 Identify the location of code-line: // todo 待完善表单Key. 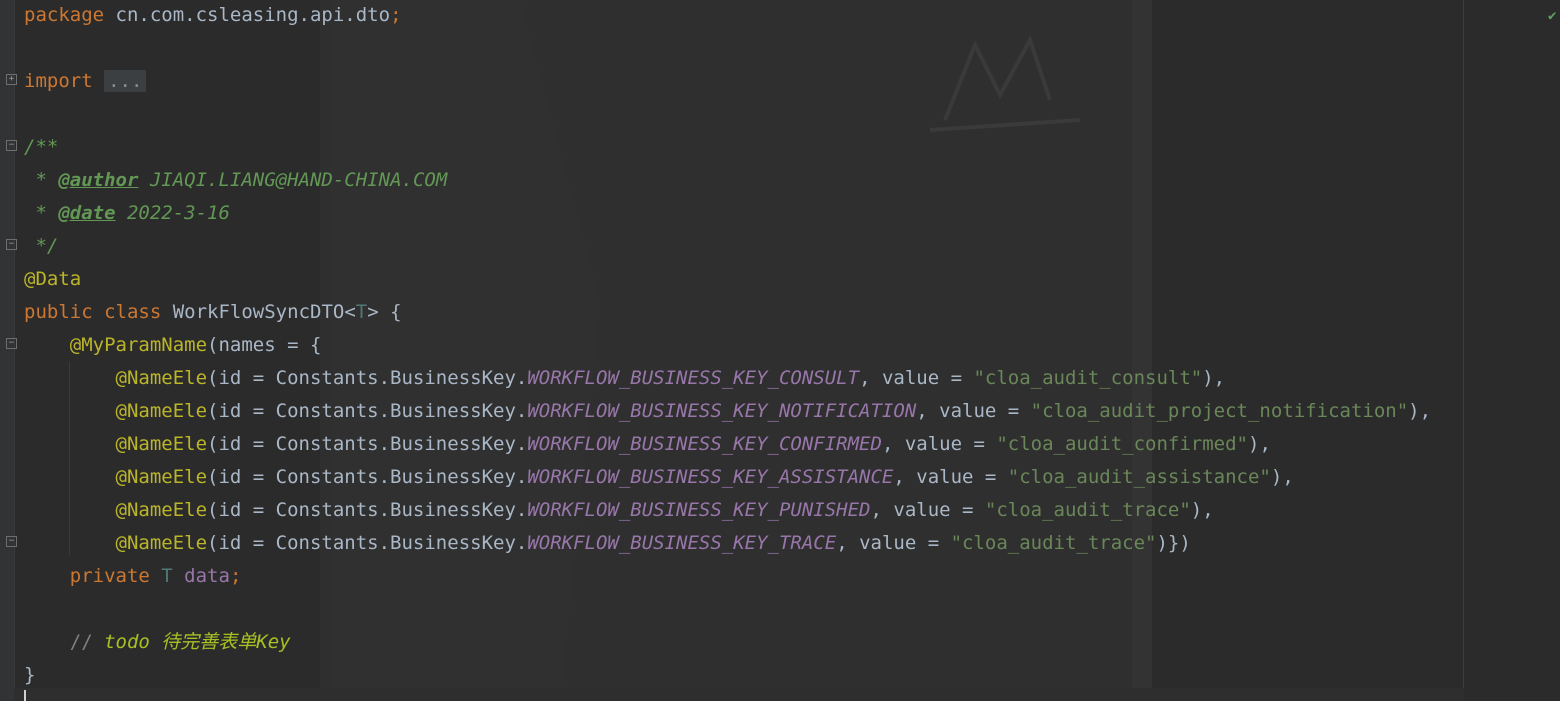
(157, 643).